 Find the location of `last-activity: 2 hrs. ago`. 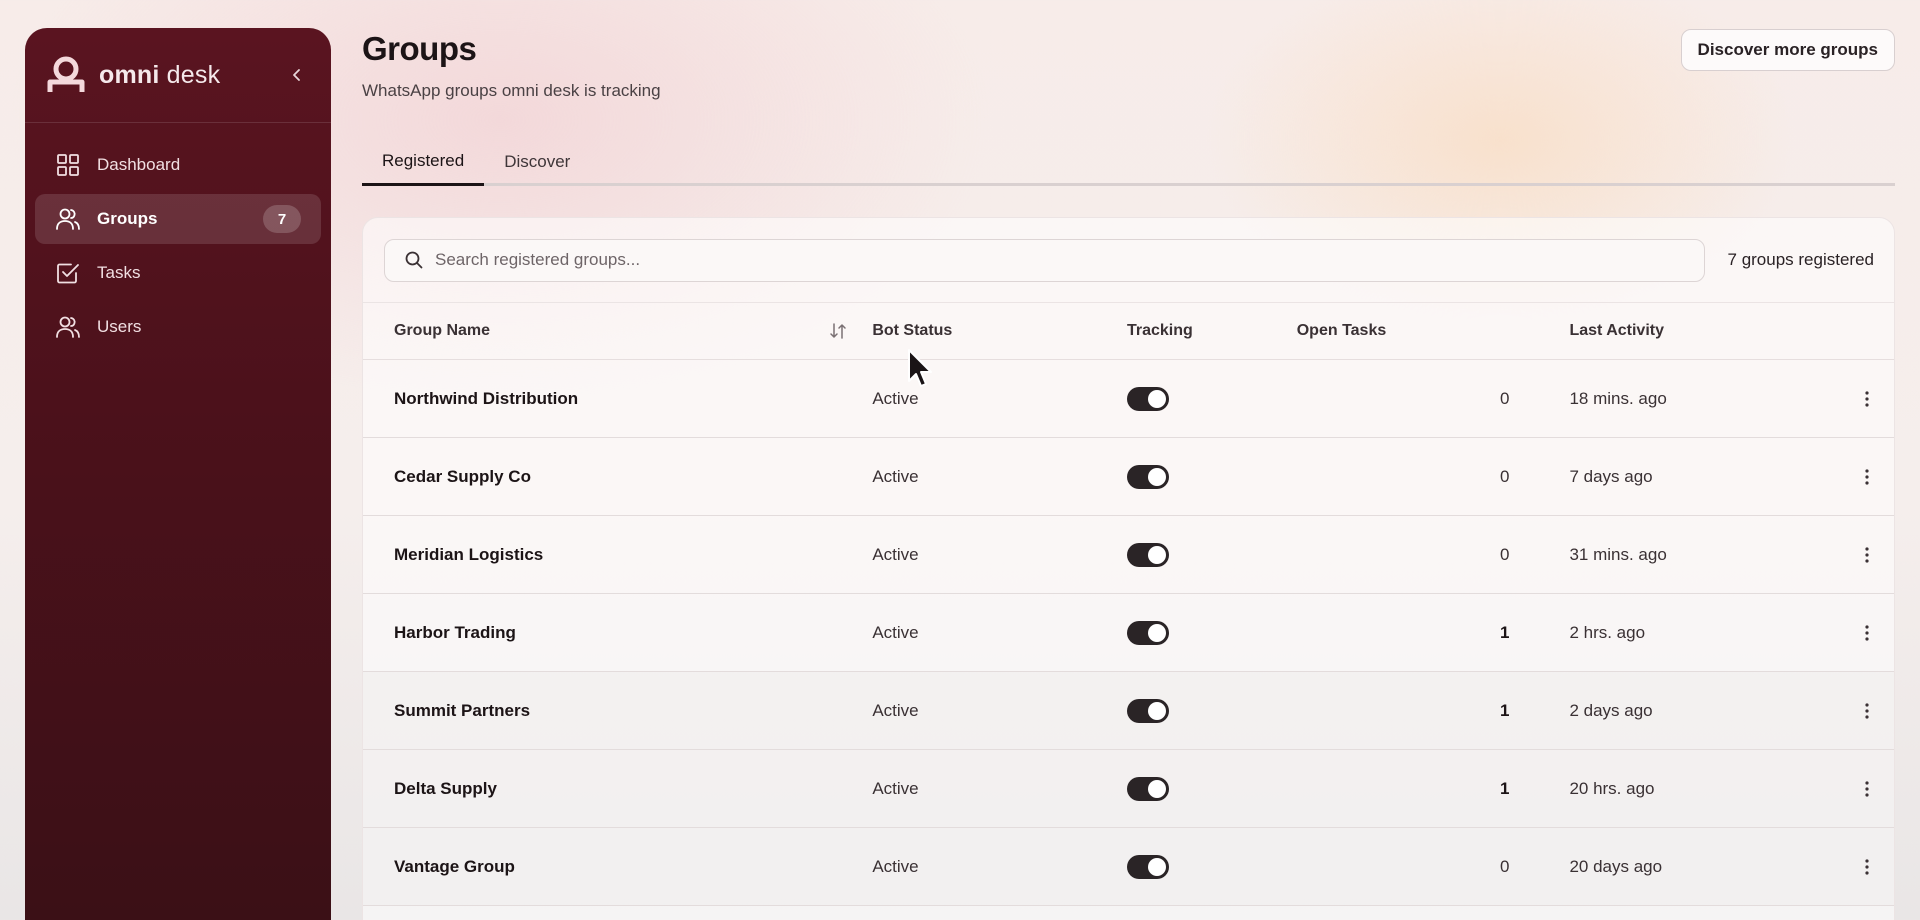

last-activity: 2 hrs. ago is located at coordinates (1607, 632).